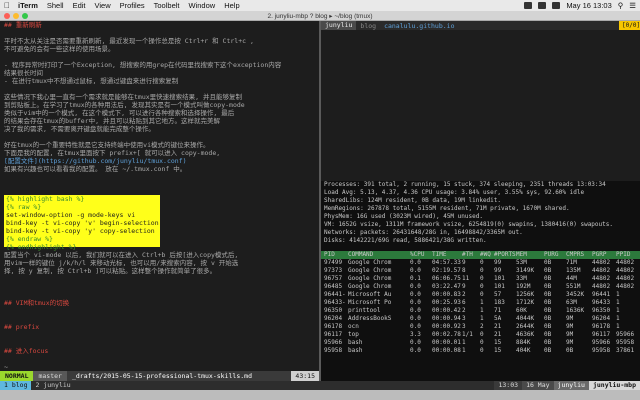 The image size is (640, 400). What do you see at coordinates (333, 350) in the screenshot?
I see `table-cell: 95958` at bounding box center [333, 350].